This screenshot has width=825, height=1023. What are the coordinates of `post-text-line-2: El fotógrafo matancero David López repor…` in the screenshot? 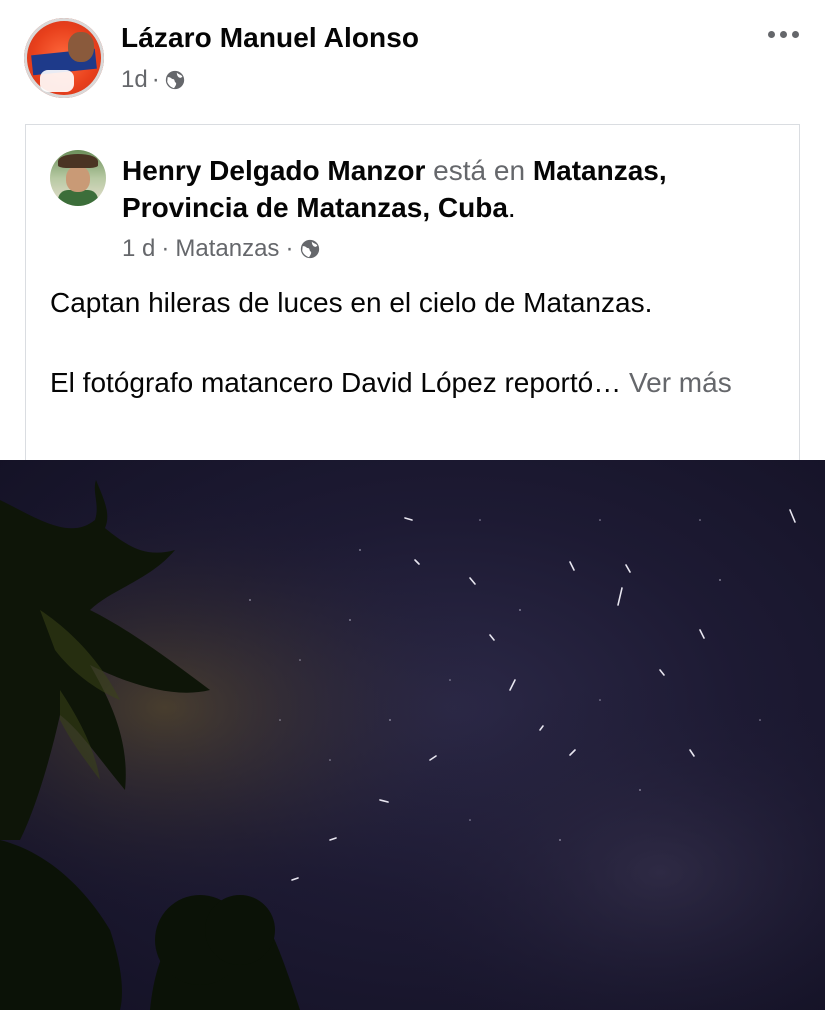 It's located at (410, 383).